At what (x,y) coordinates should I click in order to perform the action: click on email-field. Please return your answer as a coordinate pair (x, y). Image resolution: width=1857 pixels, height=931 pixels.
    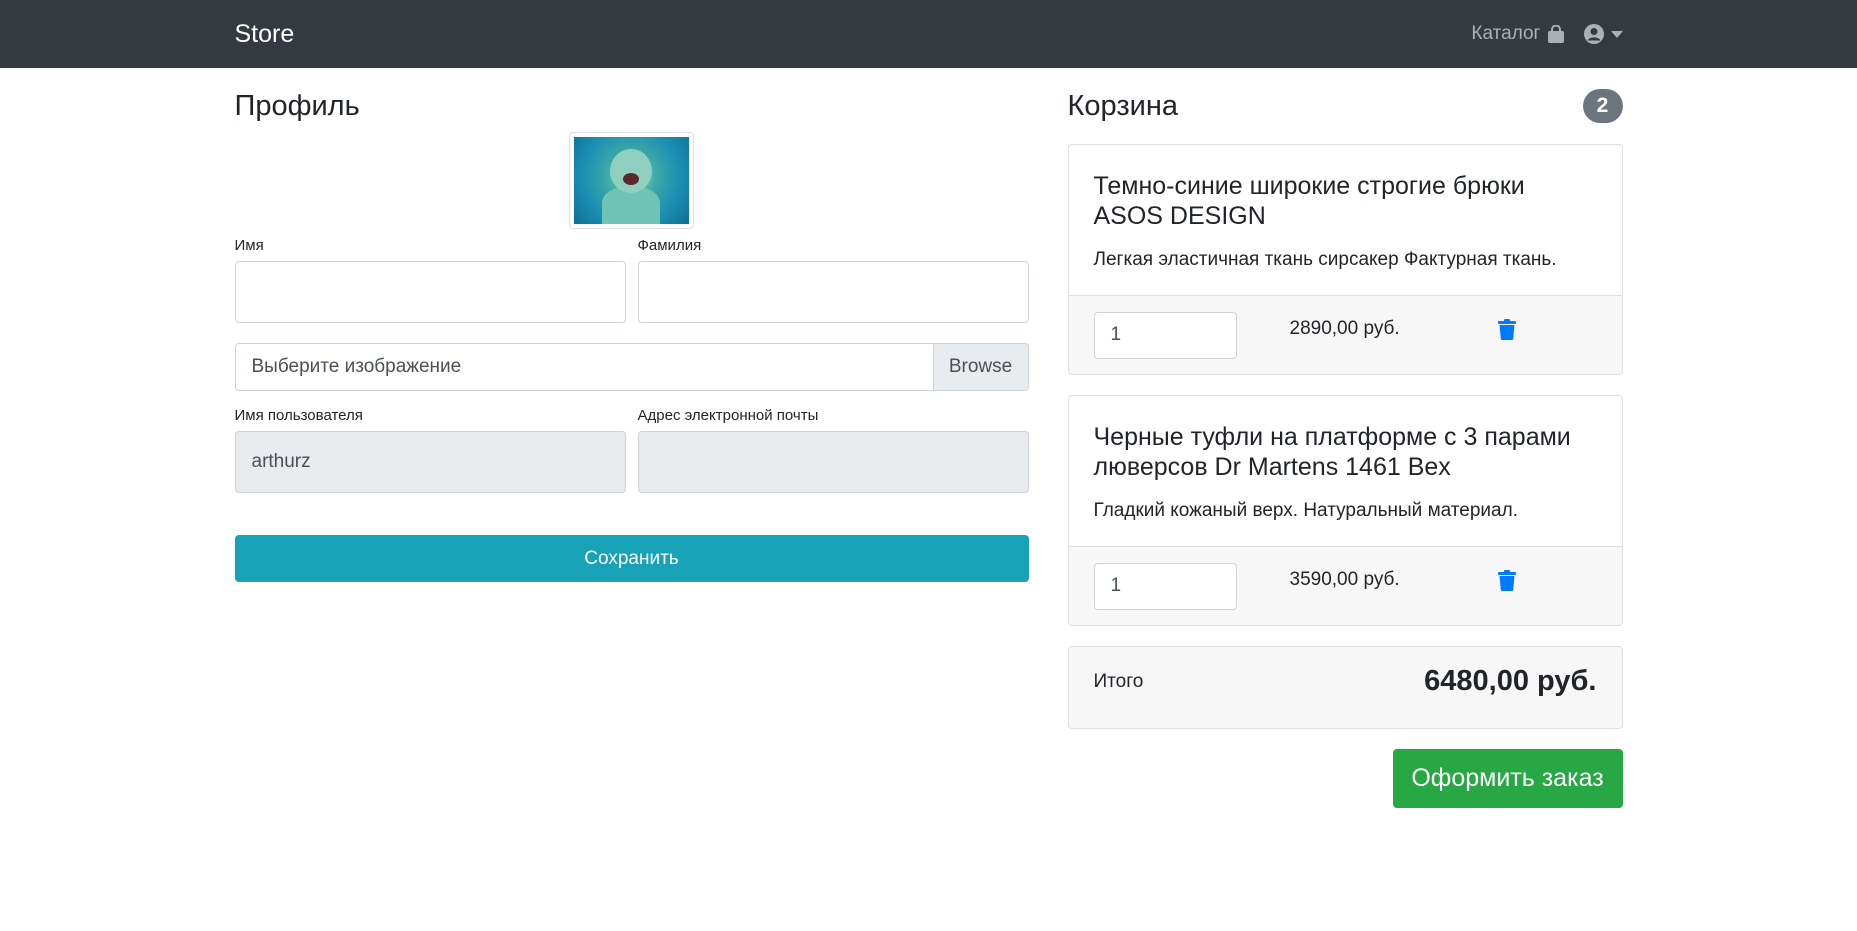
    Looking at the image, I should click on (833, 462).